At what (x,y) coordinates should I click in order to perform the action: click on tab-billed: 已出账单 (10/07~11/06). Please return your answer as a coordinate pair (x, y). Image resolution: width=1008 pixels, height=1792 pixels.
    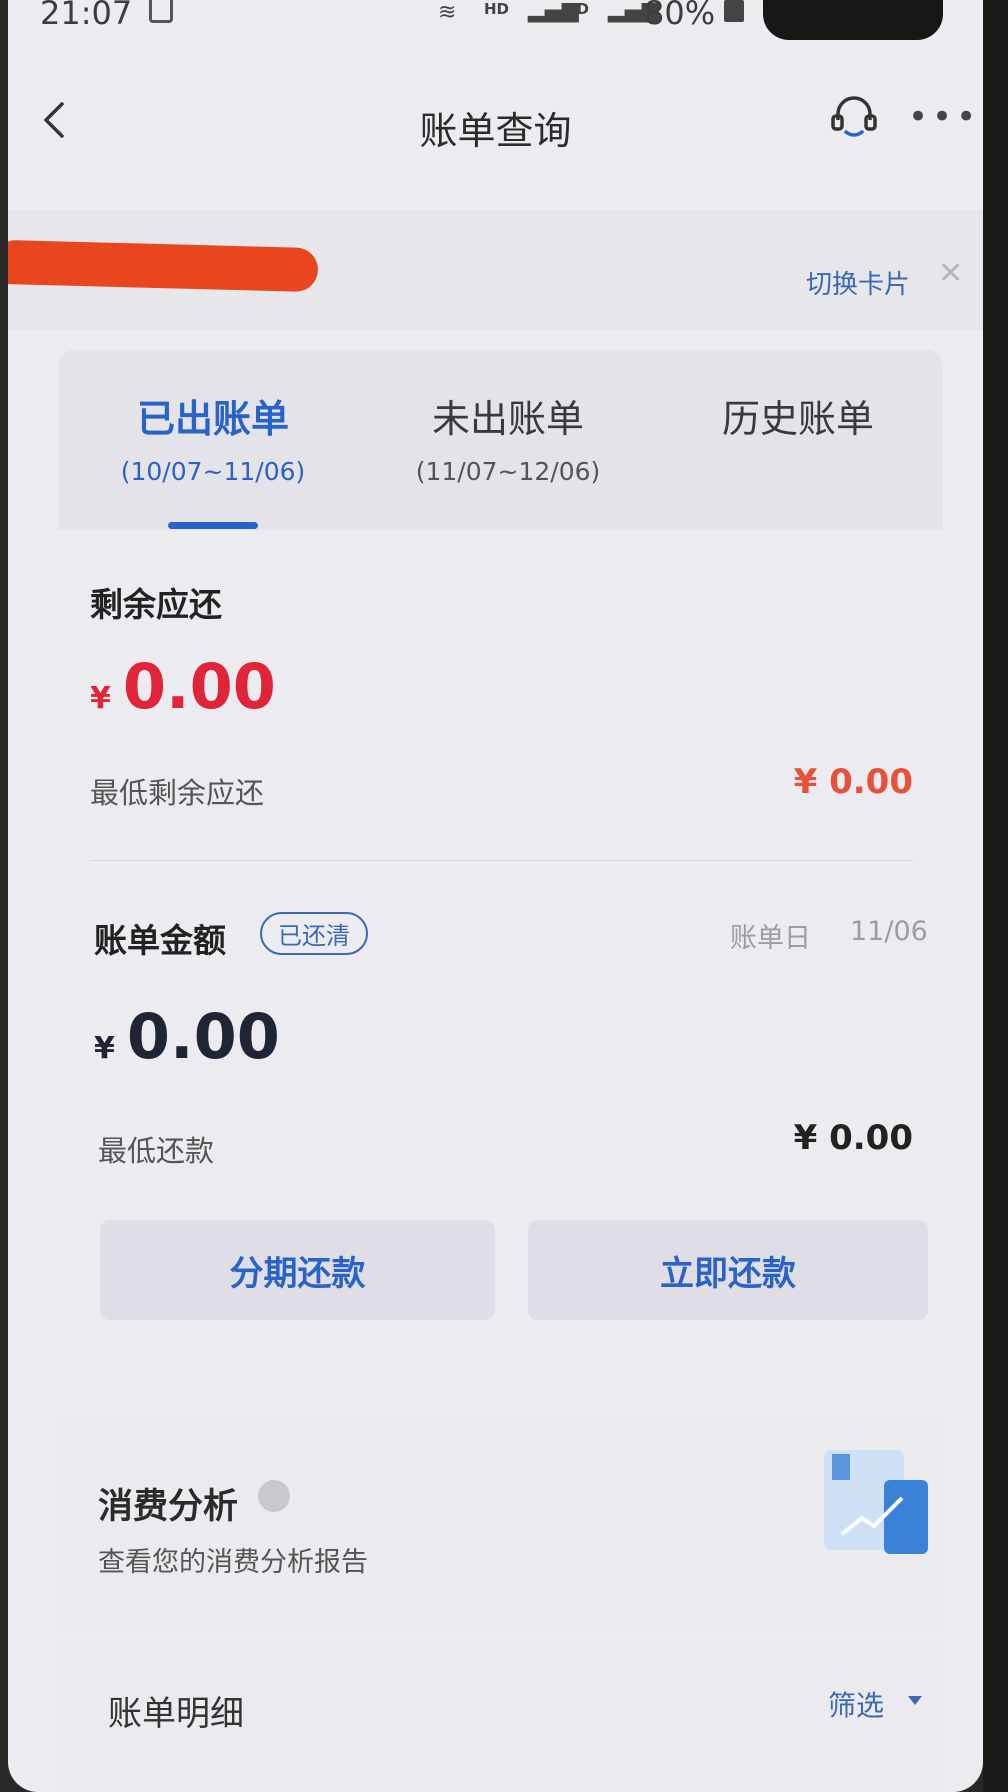
    Looking at the image, I should click on (213, 437).